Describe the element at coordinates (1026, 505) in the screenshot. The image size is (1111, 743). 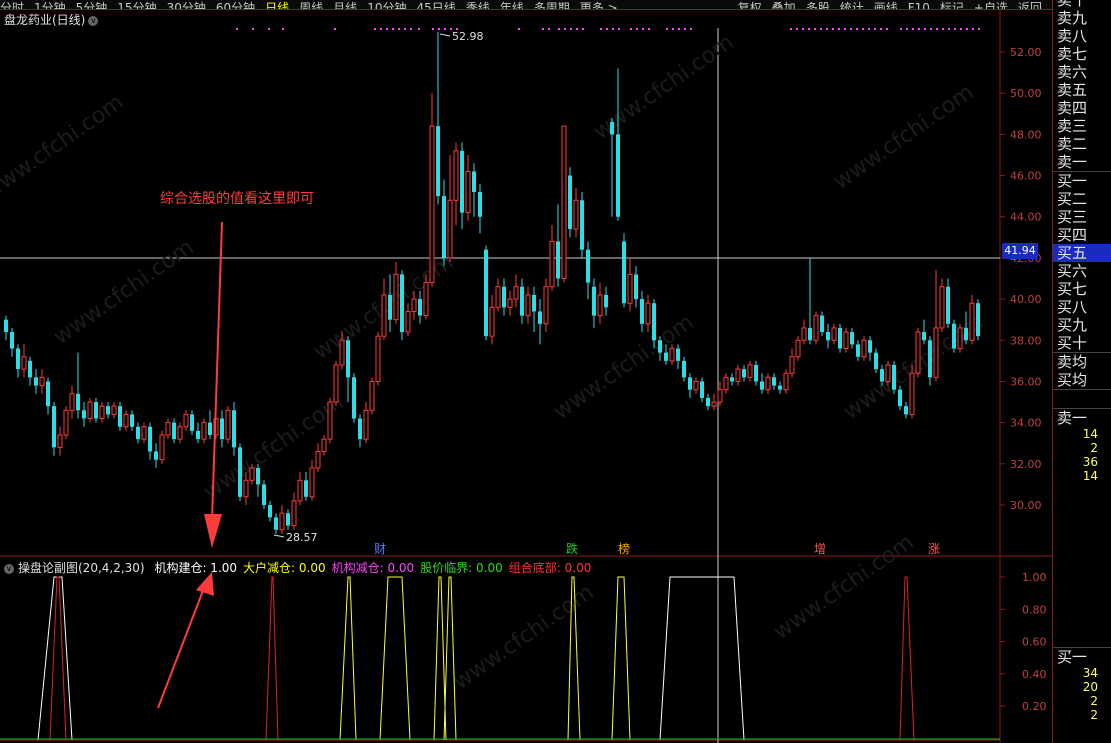
I see `y-tick-label: 30.00` at that location.